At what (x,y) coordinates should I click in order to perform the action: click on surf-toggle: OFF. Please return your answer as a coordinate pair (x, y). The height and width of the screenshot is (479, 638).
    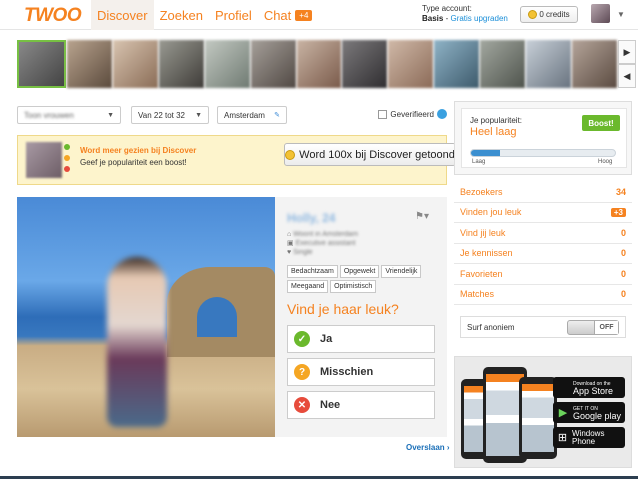
    Looking at the image, I should click on (593, 327).